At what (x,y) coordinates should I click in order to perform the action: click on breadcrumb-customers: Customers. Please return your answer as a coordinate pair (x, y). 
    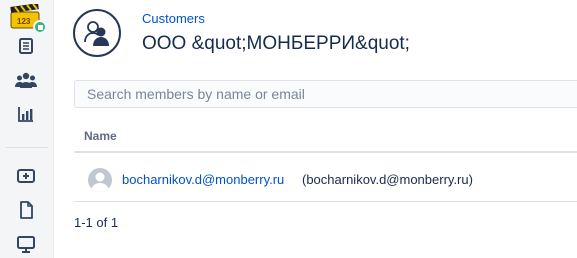
    Looking at the image, I should click on (173, 18).